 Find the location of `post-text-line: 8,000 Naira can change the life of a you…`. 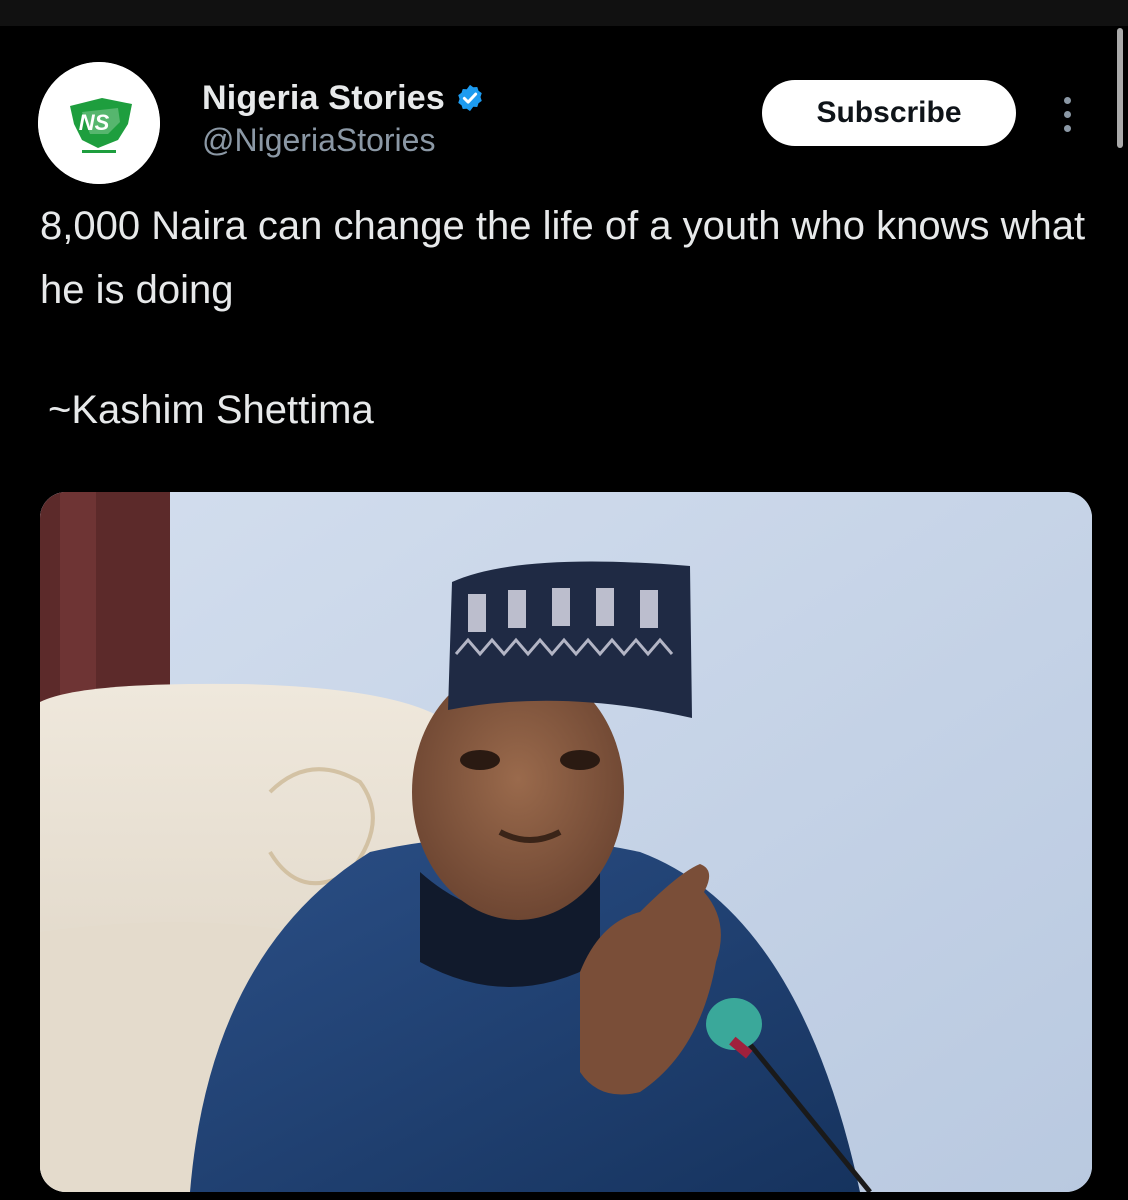

post-text-line: 8,000 Naira can change the life of a you… is located at coordinates (563, 258).